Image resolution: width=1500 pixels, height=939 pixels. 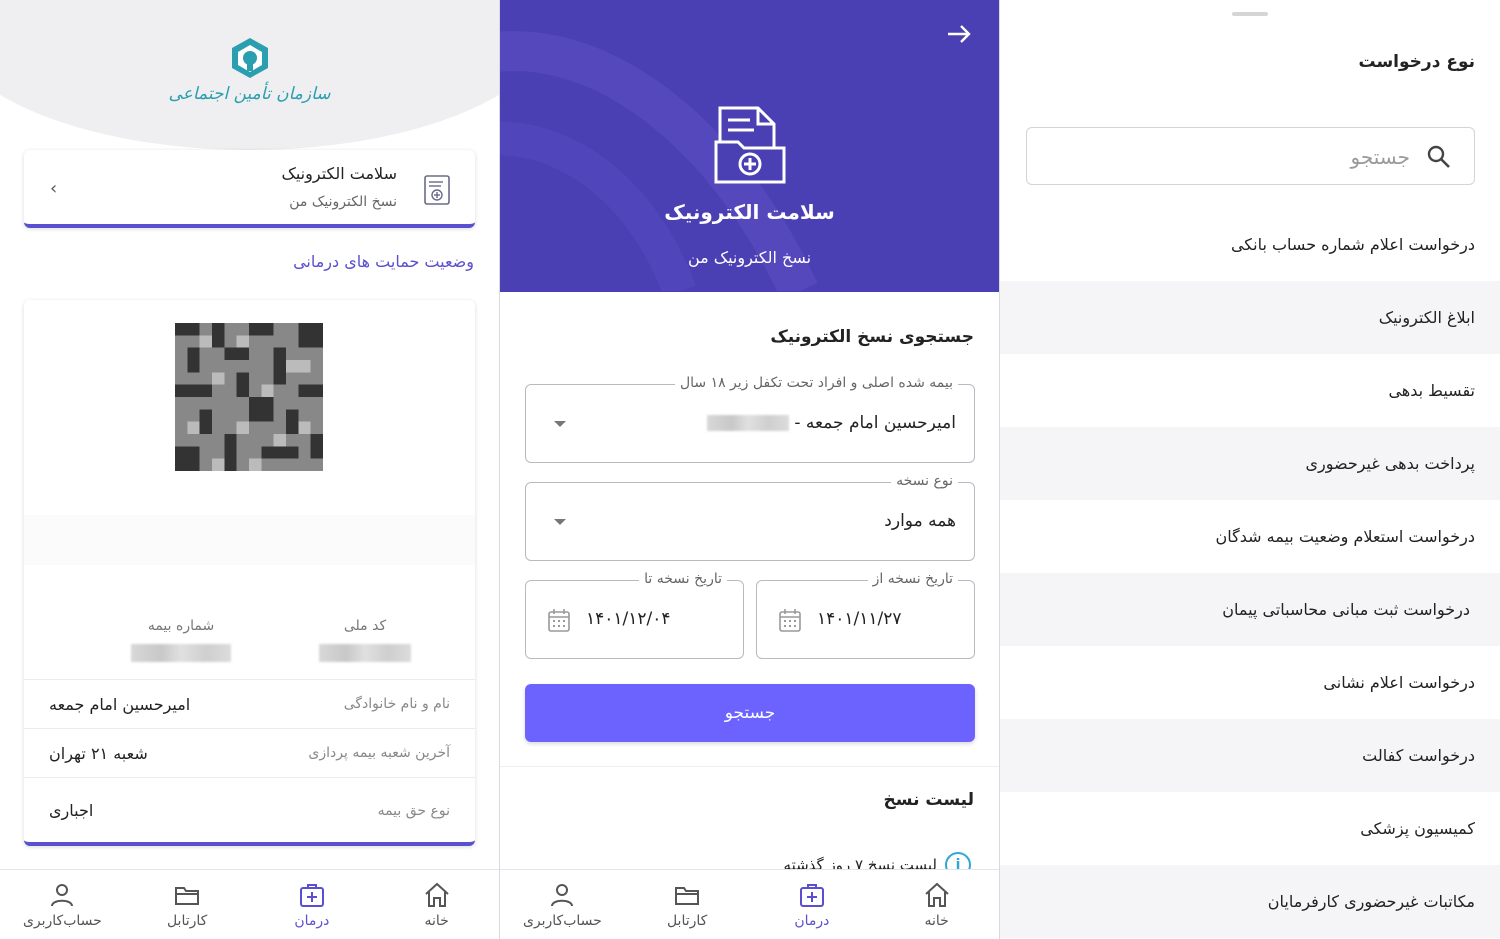 I want to click on request-item: درخواست ثبت مبانی محاسباتی پیمان, so click(x=1250, y=609).